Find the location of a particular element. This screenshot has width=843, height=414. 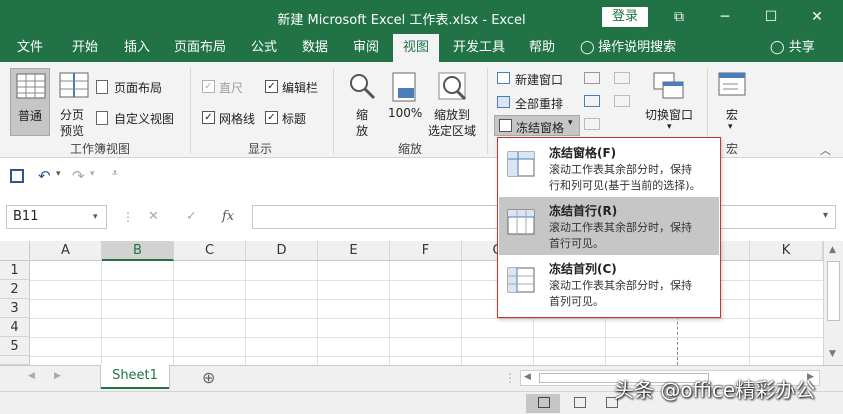

tab-insert: 插入 is located at coordinates (137, 48).